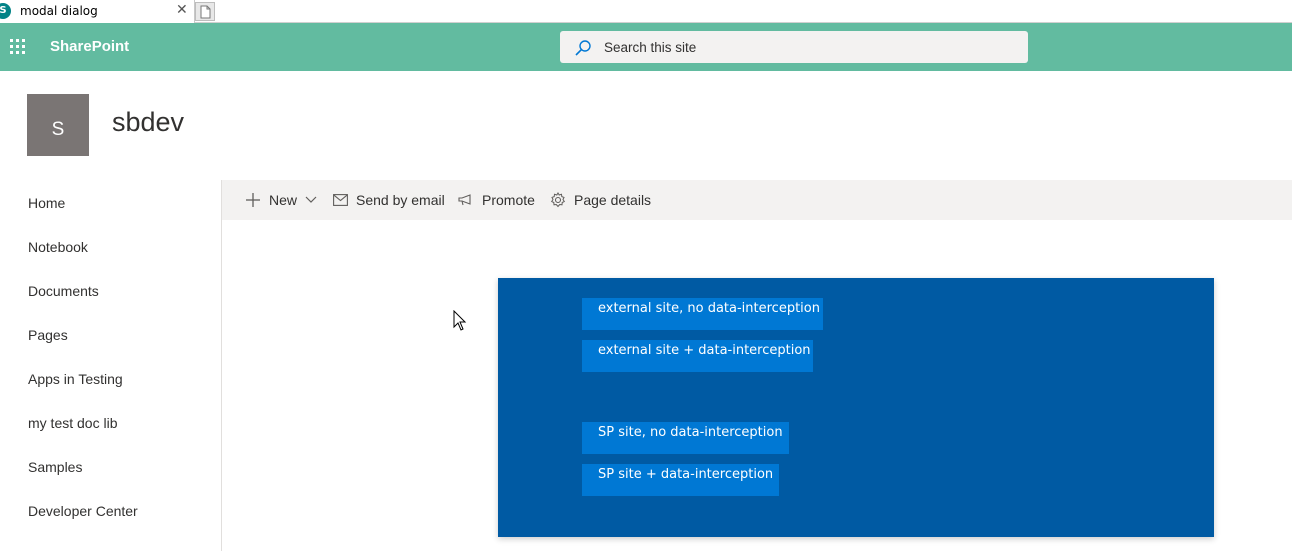 The width and height of the screenshot is (1292, 551). I want to click on nav-item-samples: Samples, so click(55, 467).